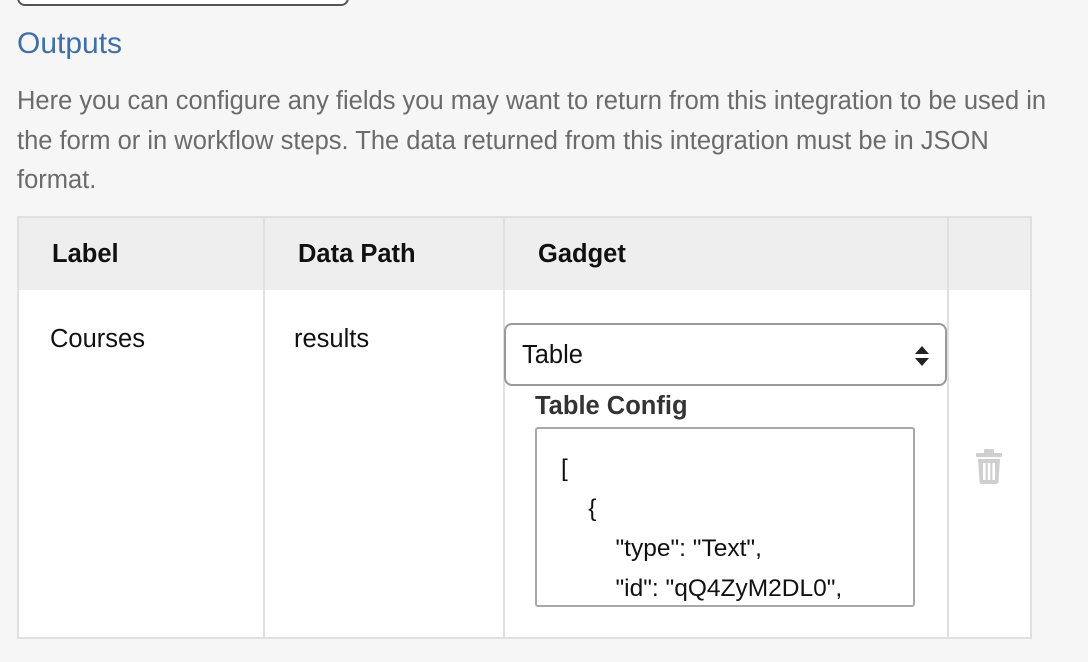 The width and height of the screenshot is (1088, 662). What do you see at coordinates (85, 254) in the screenshot?
I see `header-label: Label` at bounding box center [85, 254].